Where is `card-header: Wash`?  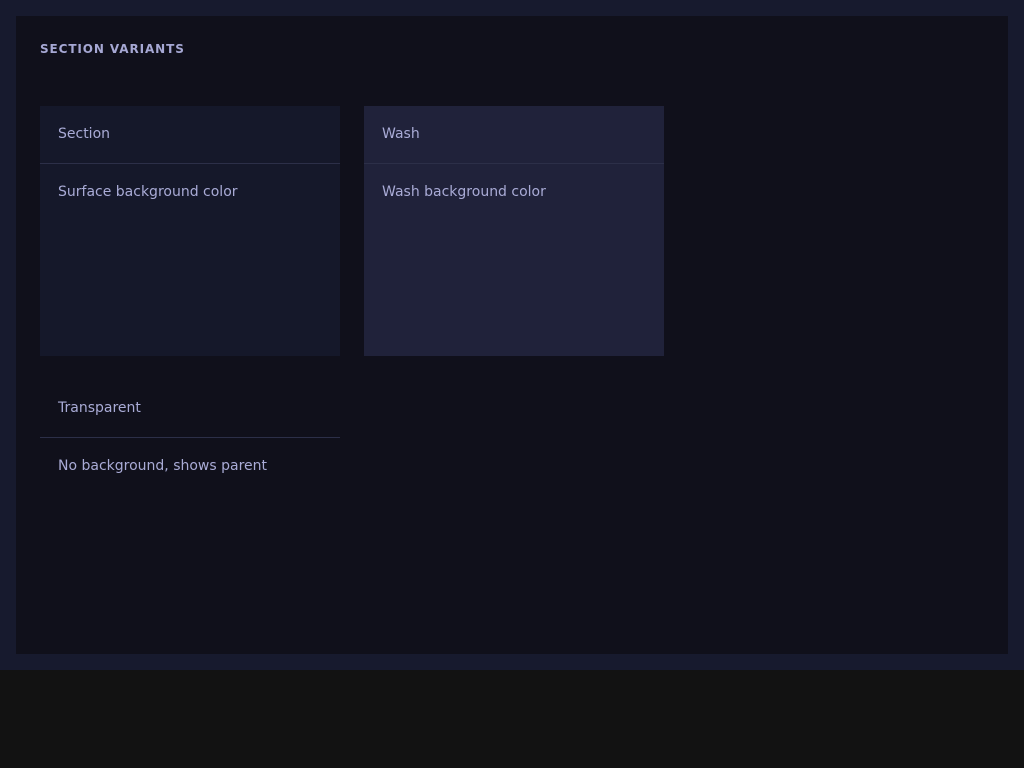
card-header: Wash is located at coordinates (514, 135).